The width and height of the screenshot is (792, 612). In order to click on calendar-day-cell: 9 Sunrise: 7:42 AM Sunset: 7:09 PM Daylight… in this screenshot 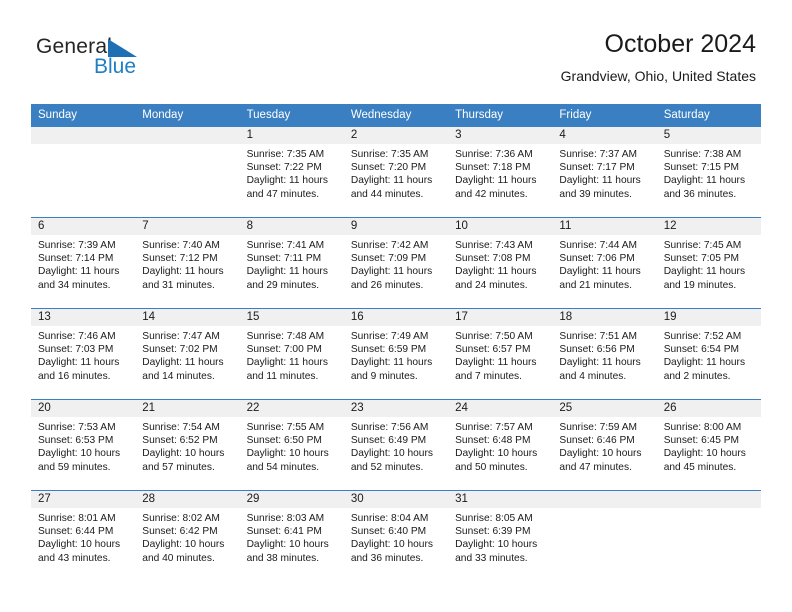, I will do `click(396, 263)`.